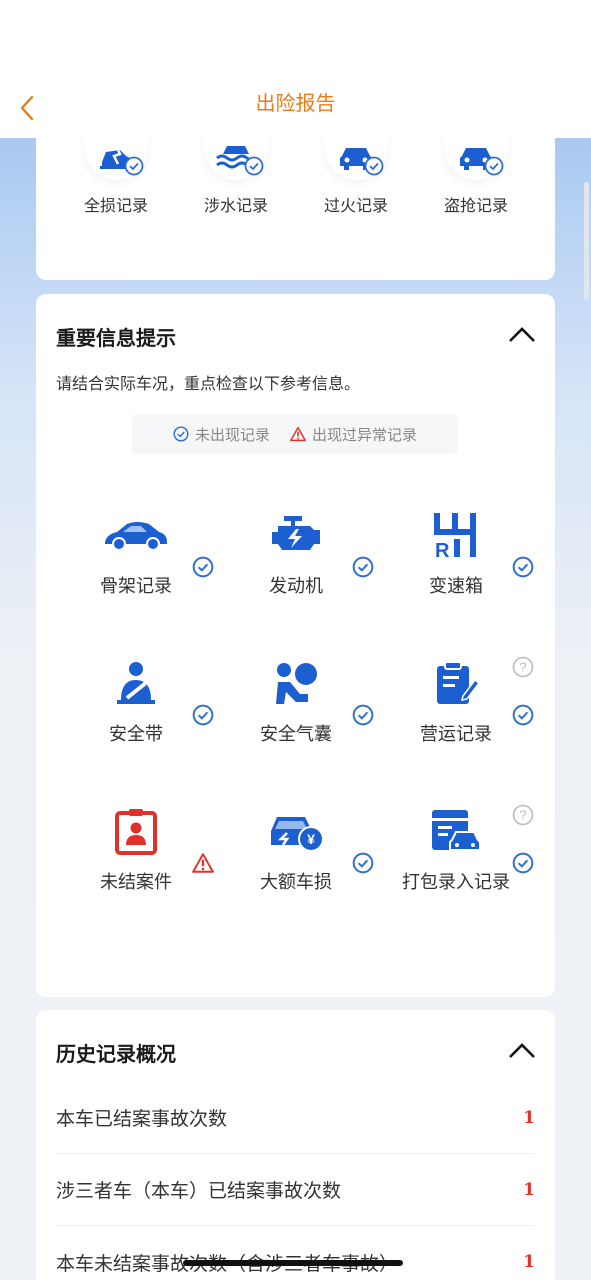  What do you see at coordinates (456, 586) in the screenshot?
I see `info-item-label: 变速箱` at bounding box center [456, 586].